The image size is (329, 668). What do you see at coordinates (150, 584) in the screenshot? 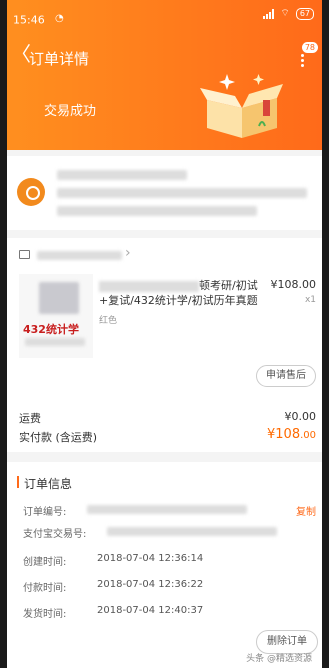
I see `paid-time-value: 2018-07-04 12:36:22` at bounding box center [150, 584].